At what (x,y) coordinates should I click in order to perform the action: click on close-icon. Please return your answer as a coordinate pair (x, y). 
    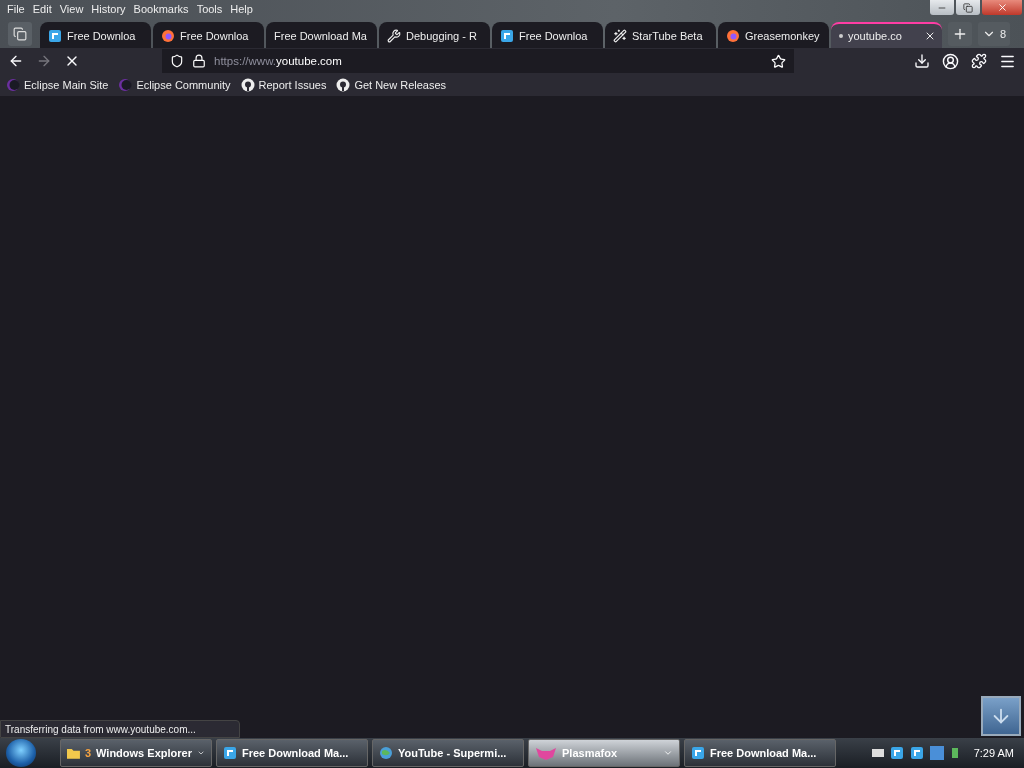
    Looking at the image, I should click on (1002, 7).